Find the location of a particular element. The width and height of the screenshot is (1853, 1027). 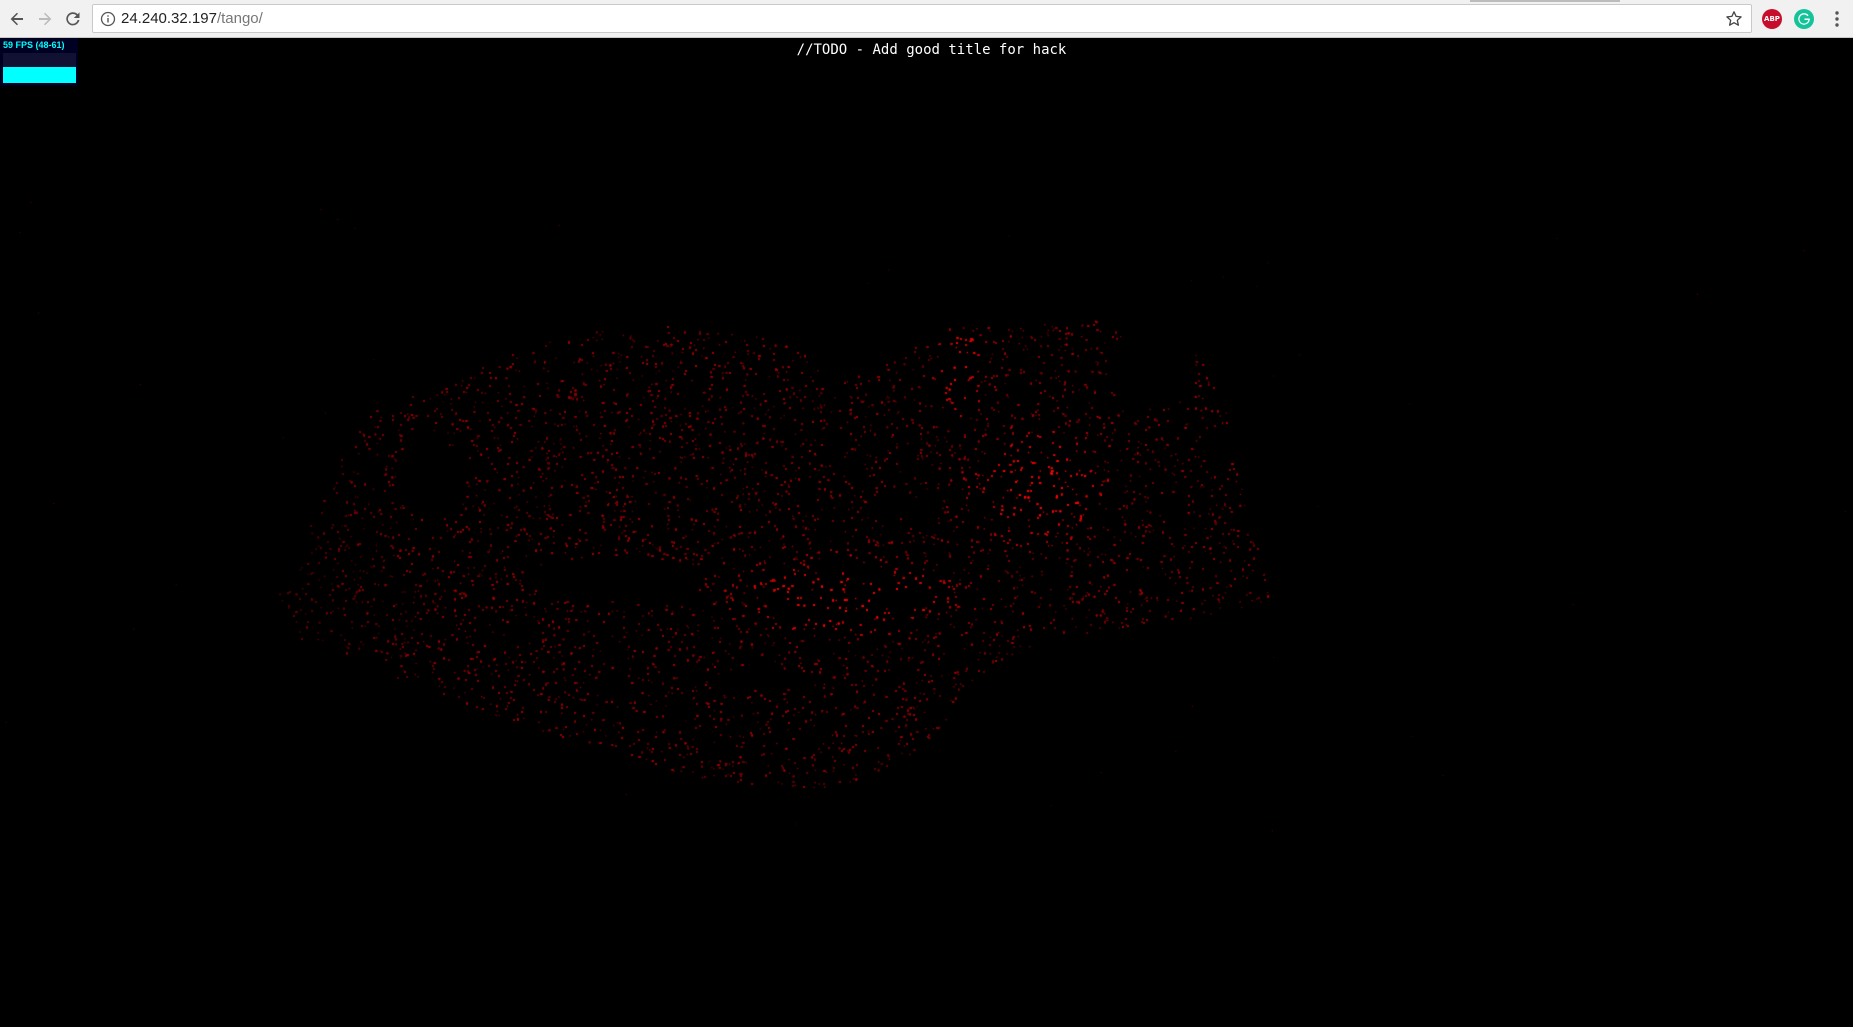

forward-button is located at coordinates (45, 19).